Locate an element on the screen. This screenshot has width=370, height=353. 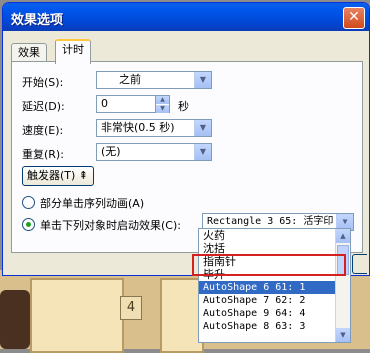
slide-shape-card is located at coordinates (77, 315).